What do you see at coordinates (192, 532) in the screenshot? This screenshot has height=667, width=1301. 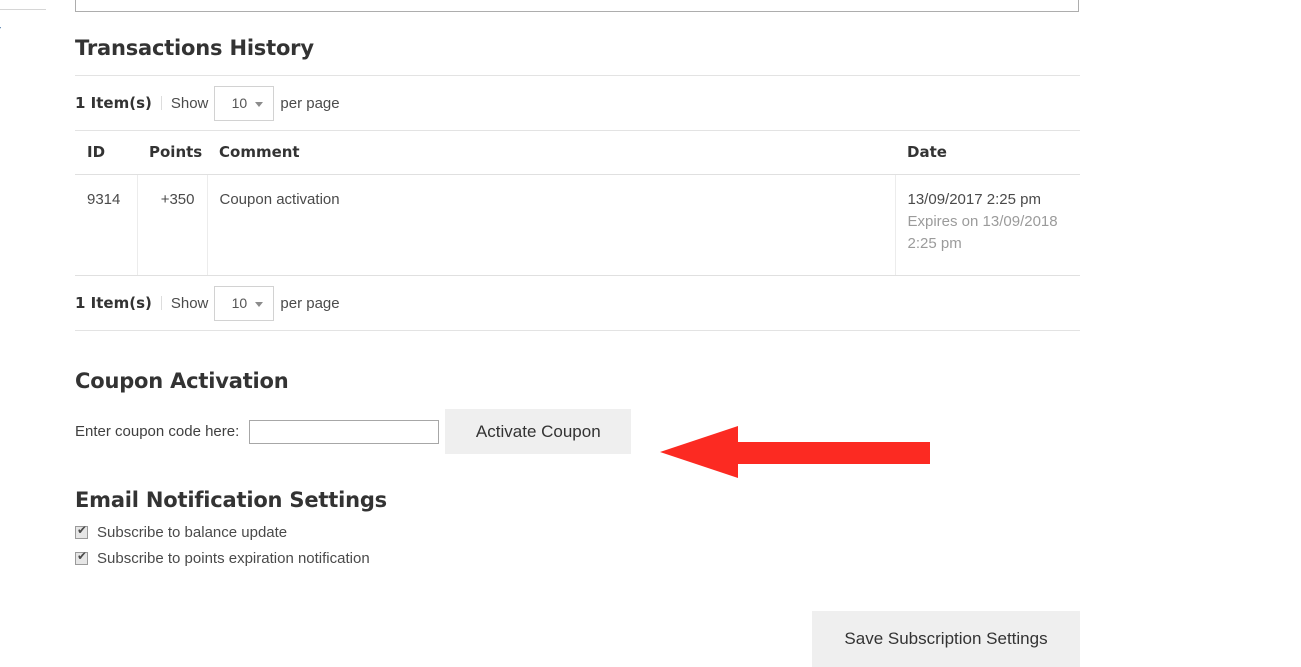 I see `subscribe-balance-update-label: Subscribe to balance update` at bounding box center [192, 532].